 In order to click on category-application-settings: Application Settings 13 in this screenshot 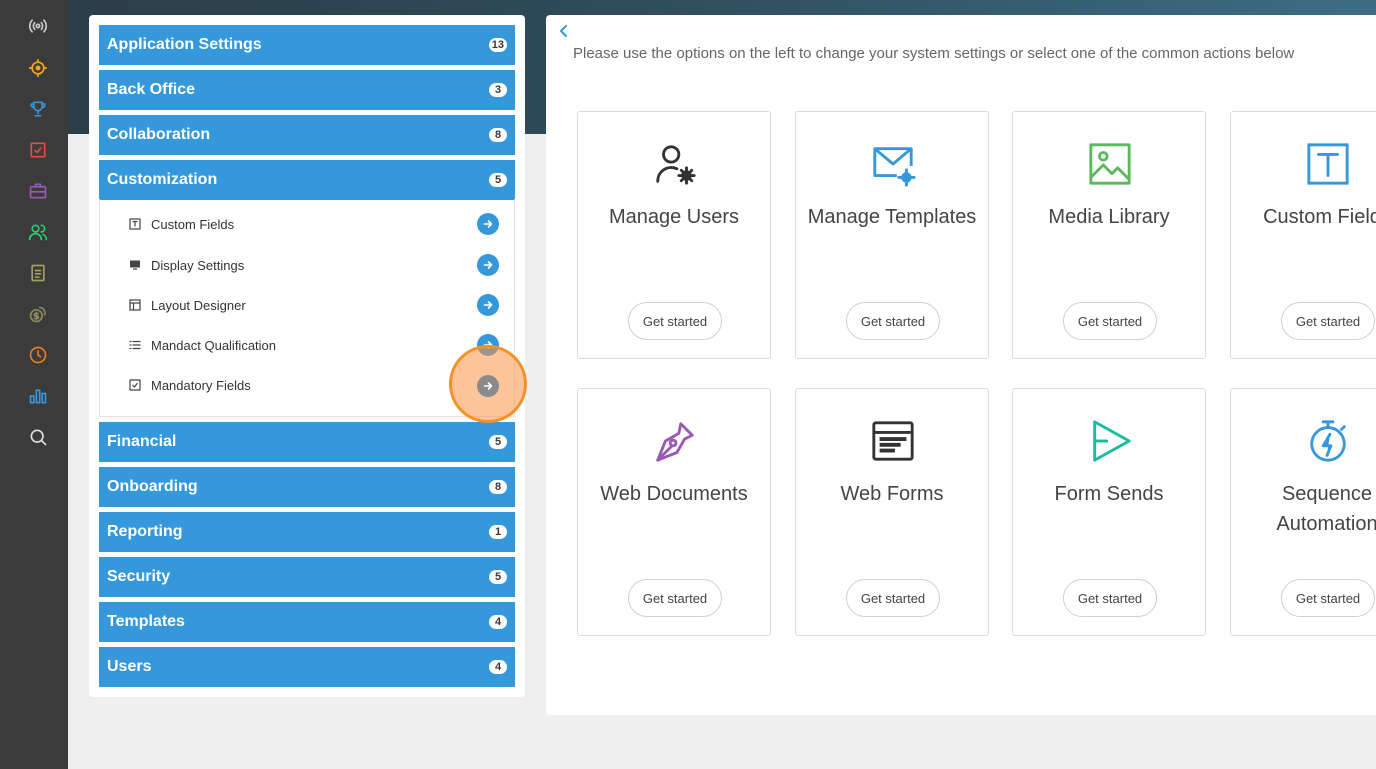, I will do `click(307, 45)`.